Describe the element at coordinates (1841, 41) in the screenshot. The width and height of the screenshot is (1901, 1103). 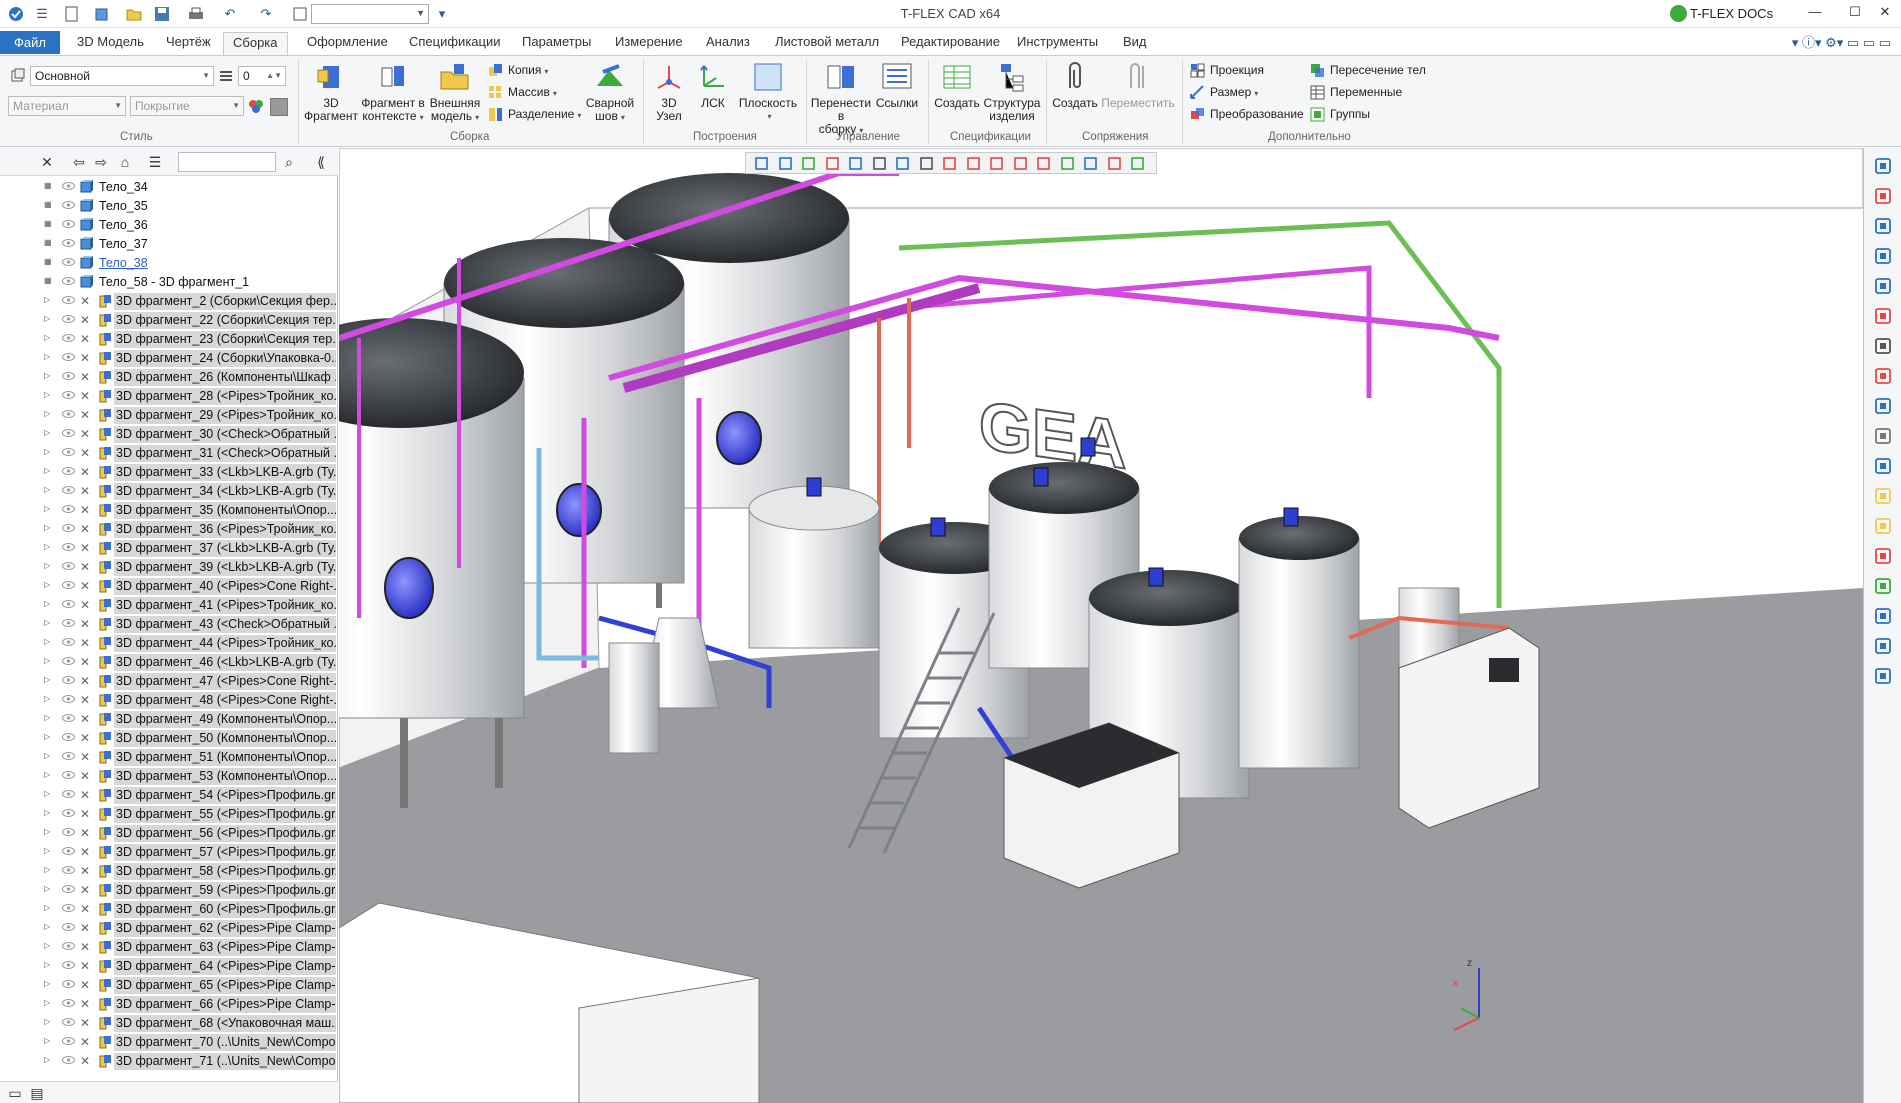
I see `help-and-settings-icons: ▾ ⓘ▾ ⚙▾ ▭ ▭ ▭` at that location.